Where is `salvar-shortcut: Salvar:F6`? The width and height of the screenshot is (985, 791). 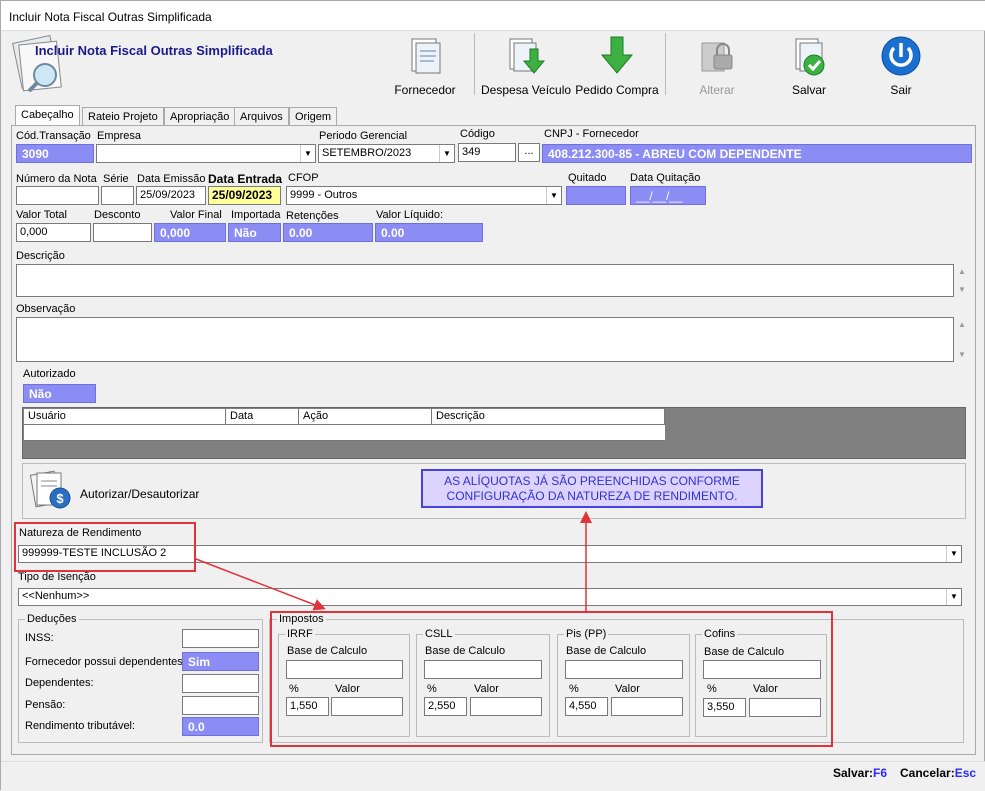
salvar-shortcut: Salvar:F6 is located at coordinates (860, 773).